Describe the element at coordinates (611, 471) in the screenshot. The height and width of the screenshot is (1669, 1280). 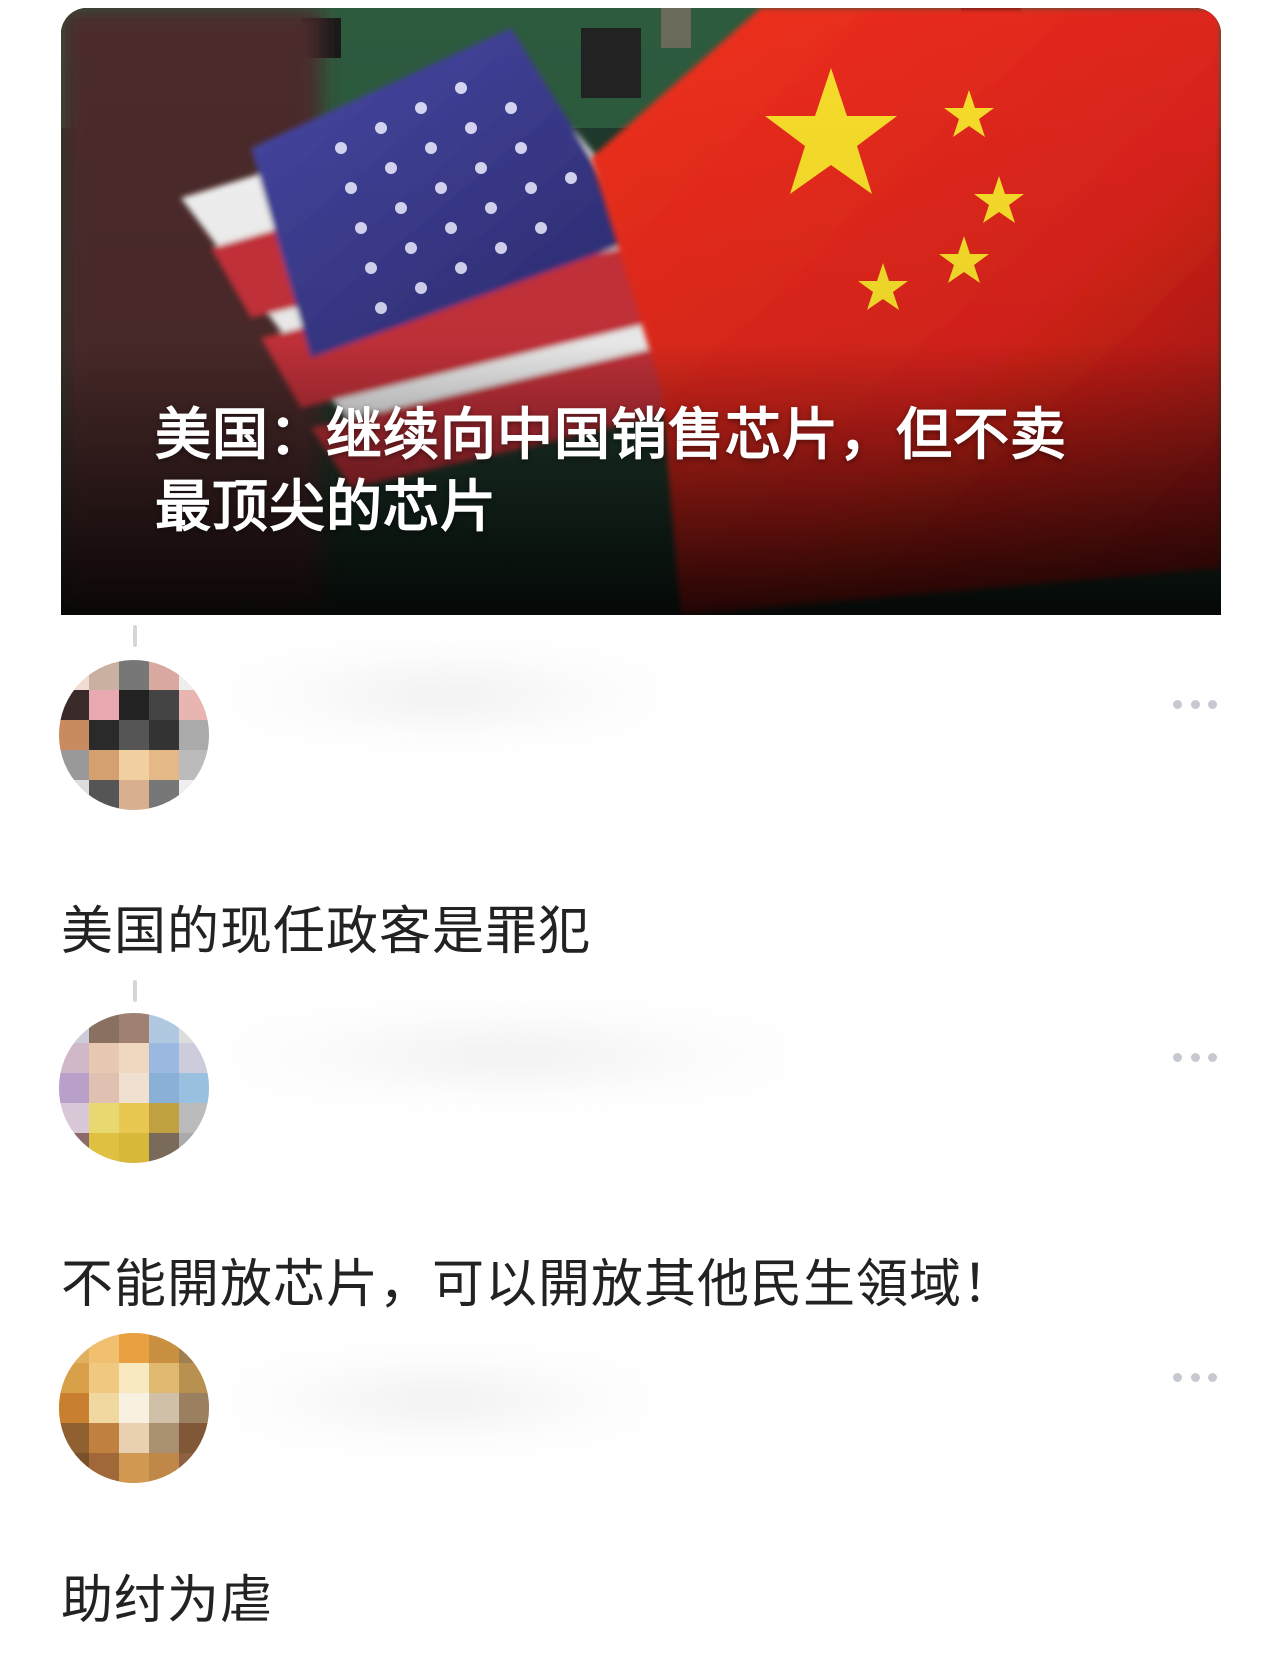
I see `news-title: 美国：继续向中国销售芯片，但不卖最顶尖的芯片` at that location.